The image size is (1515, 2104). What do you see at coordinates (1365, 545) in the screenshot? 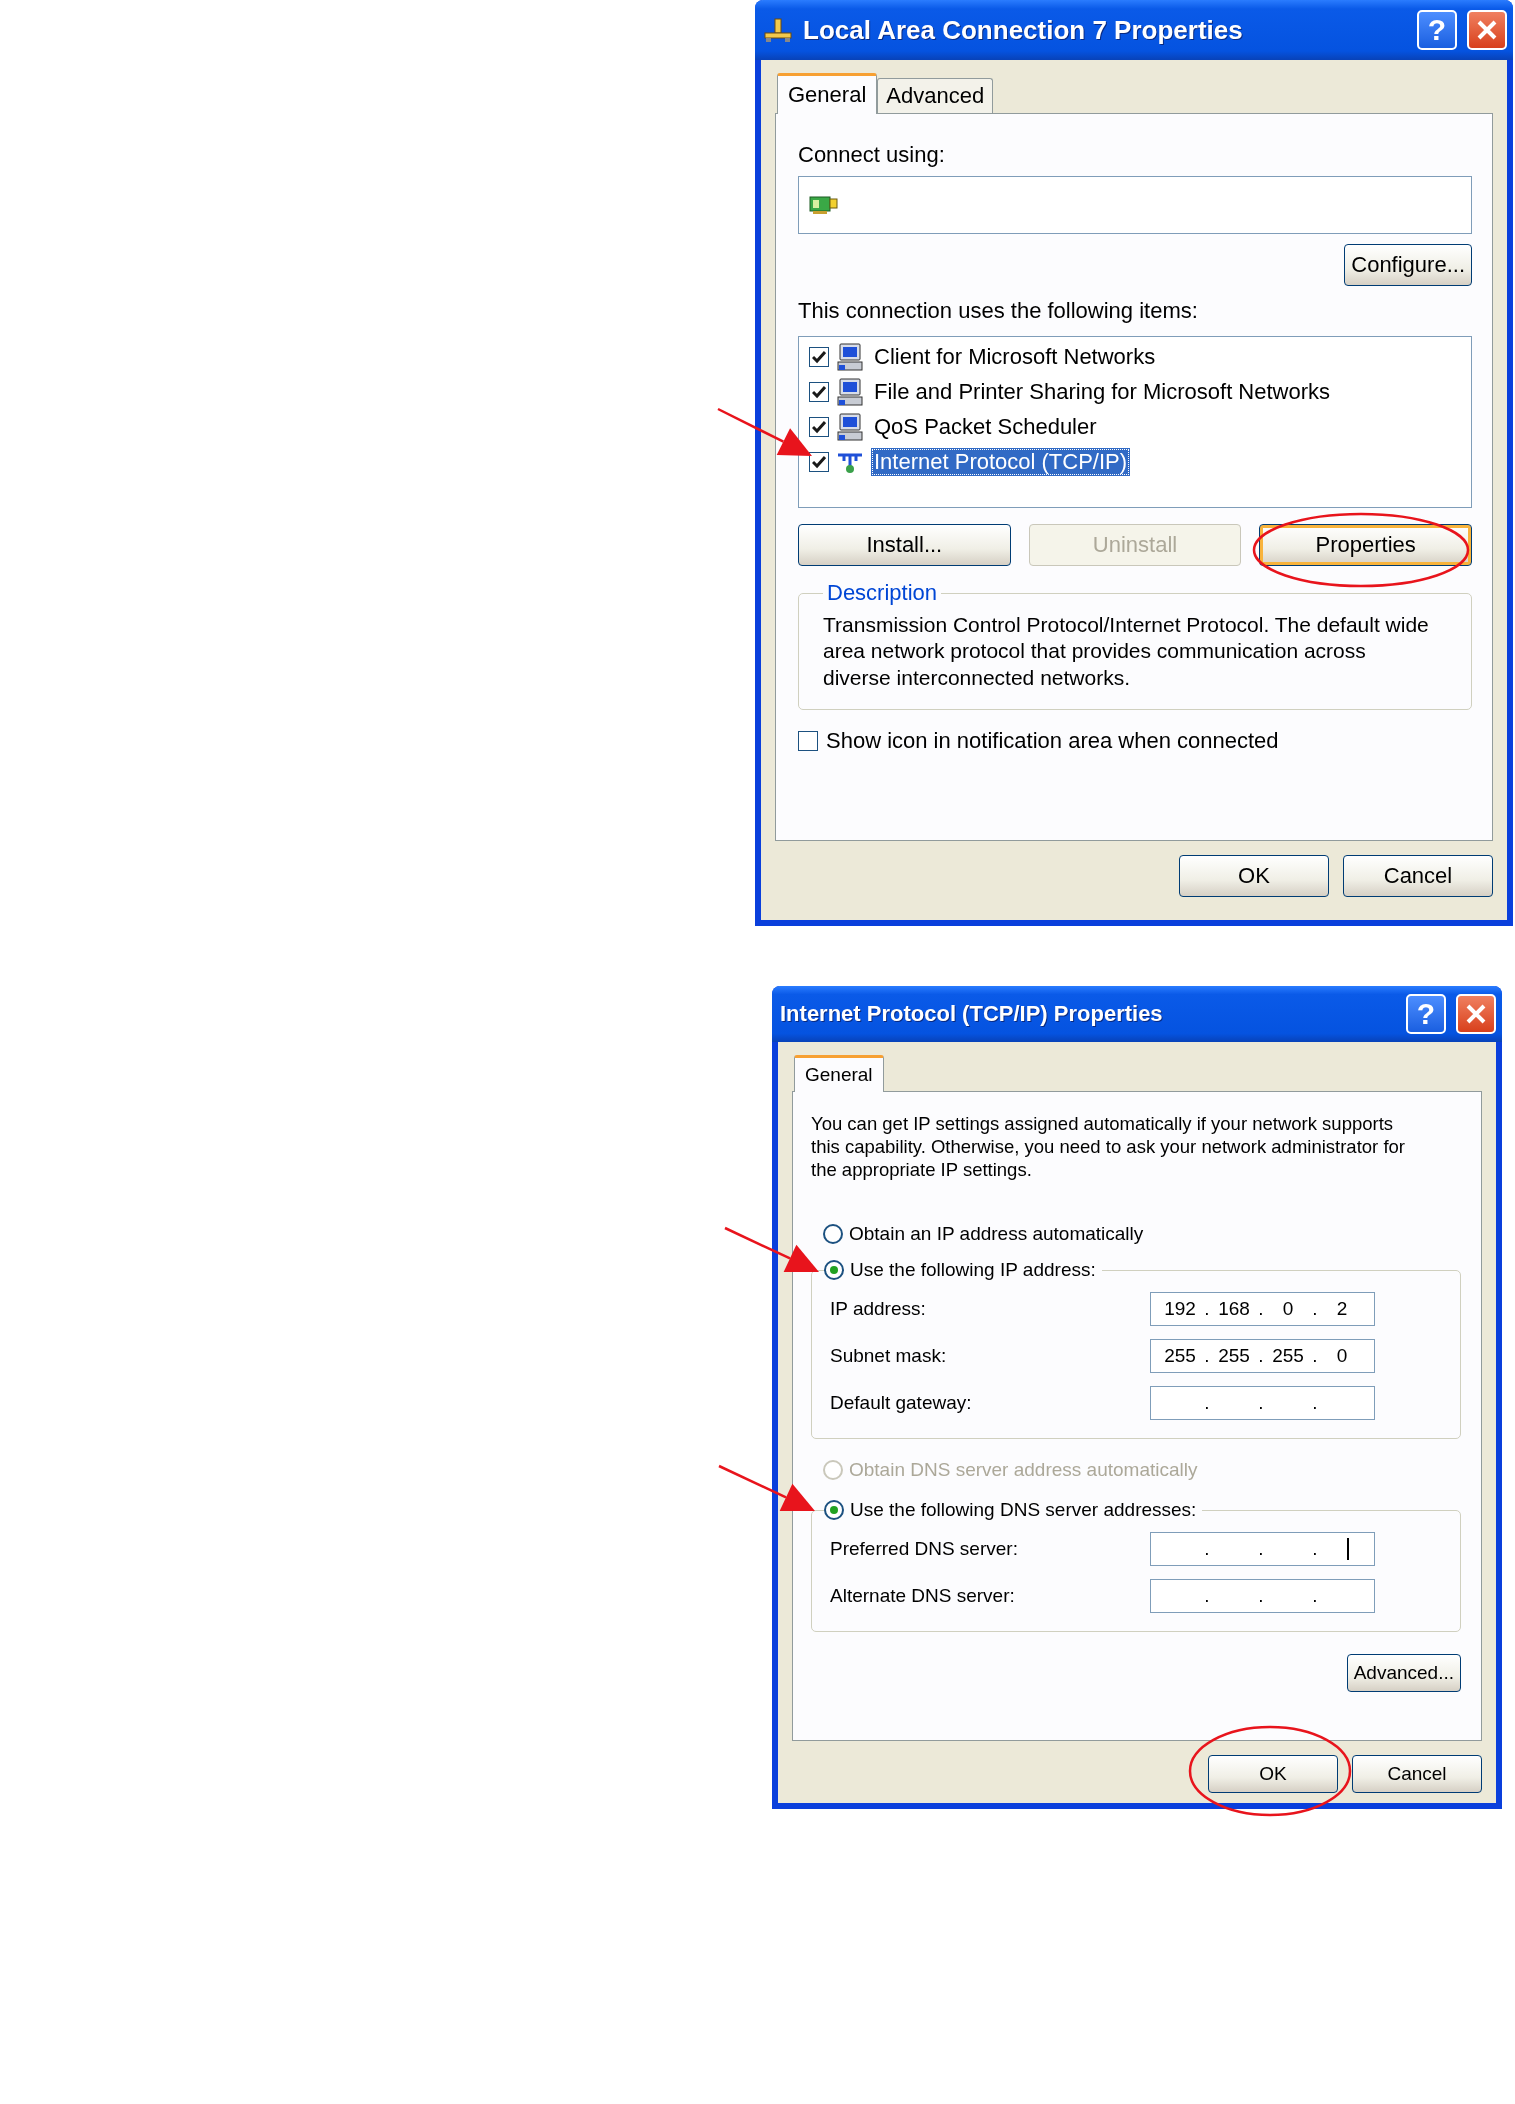
I see `button: Properties` at bounding box center [1365, 545].